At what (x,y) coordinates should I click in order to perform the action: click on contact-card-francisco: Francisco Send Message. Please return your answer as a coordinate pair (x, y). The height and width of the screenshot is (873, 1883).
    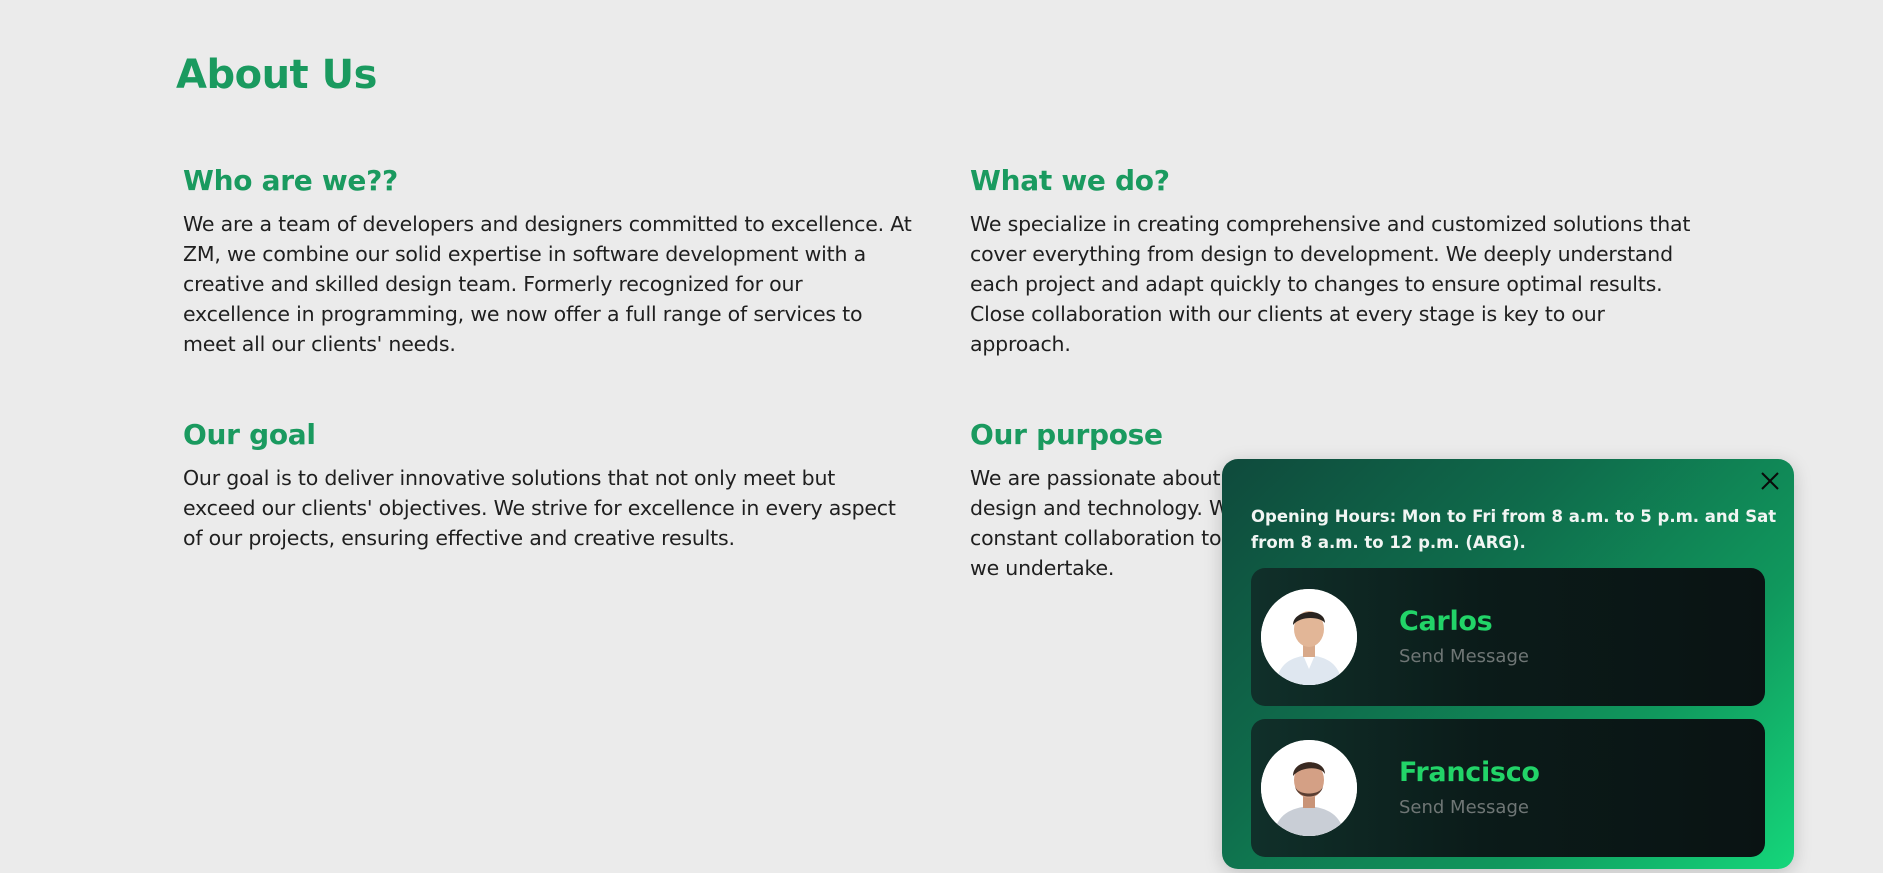
    Looking at the image, I should click on (1508, 788).